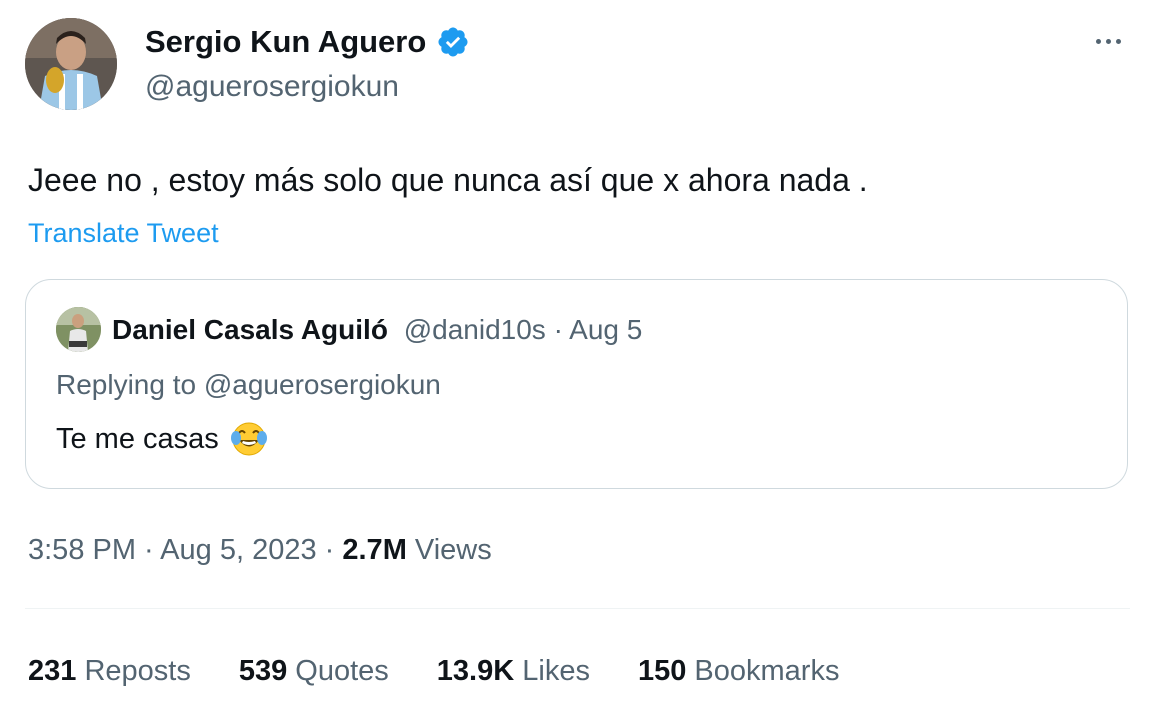  What do you see at coordinates (605, 329) in the screenshot?
I see `quoted-date: Aug 5` at bounding box center [605, 329].